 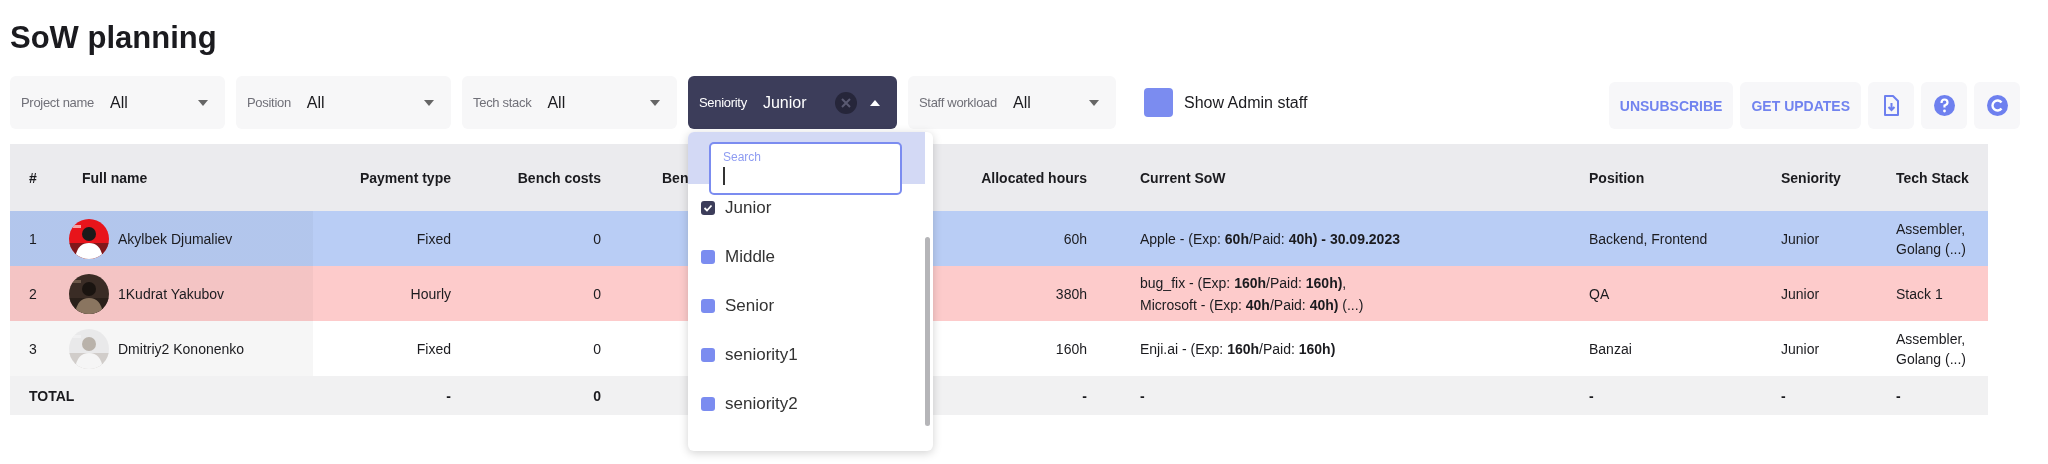 I want to click on table-cell: 2, so click(x=33, y=293).